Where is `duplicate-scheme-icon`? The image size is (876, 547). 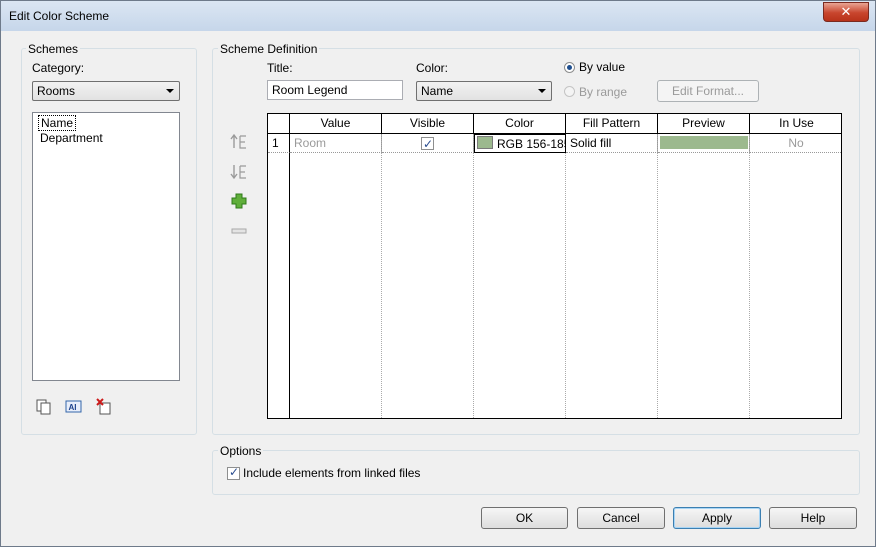 duplicate-scheme-icon is located at coordinates (44, 407).